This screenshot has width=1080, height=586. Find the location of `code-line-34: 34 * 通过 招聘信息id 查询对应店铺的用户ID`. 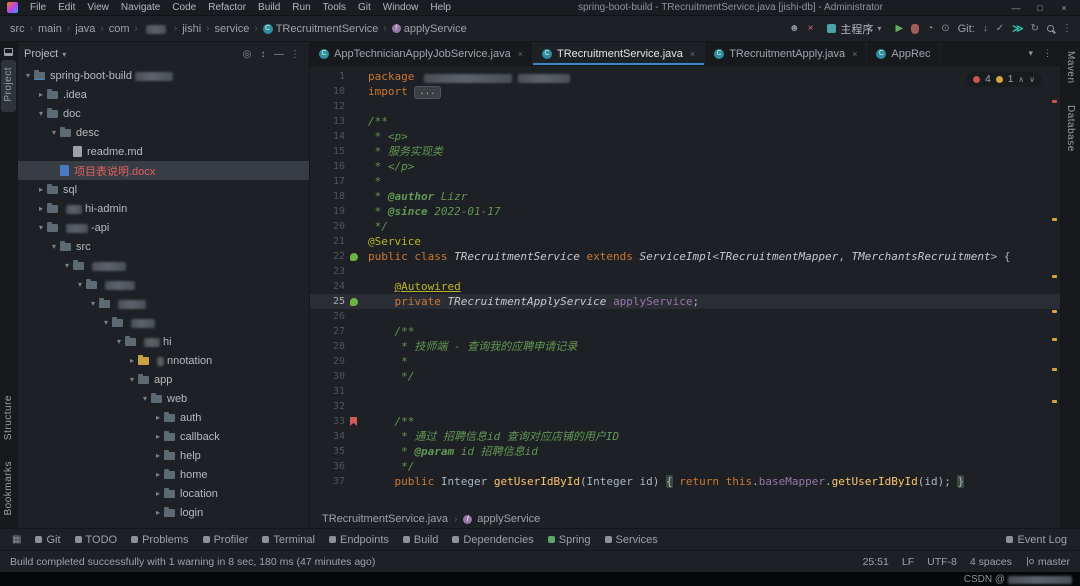

code-line-34: 34 * 通过 招聘信息id 查询对应店铺的用户ID is located at coordinates (685, 436).